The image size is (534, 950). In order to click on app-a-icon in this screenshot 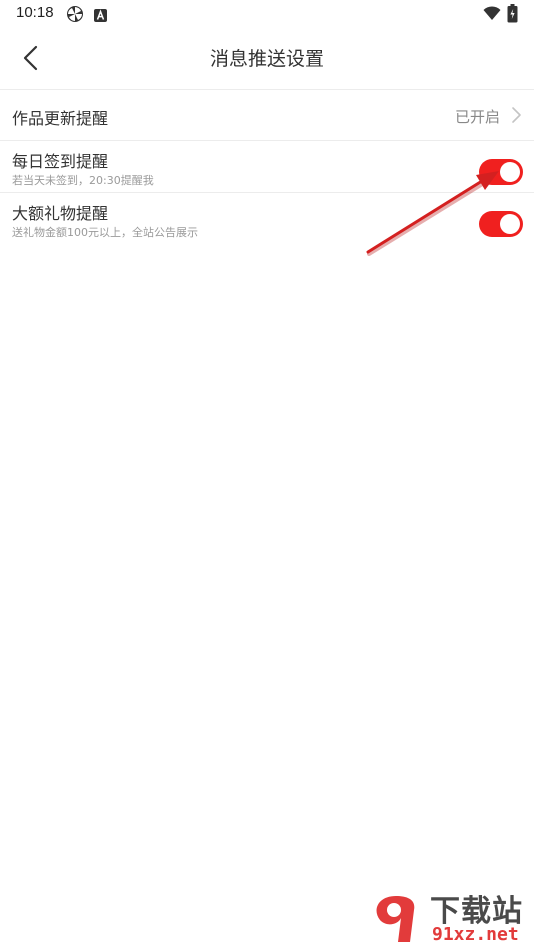, I will do `click(100, 16)`.